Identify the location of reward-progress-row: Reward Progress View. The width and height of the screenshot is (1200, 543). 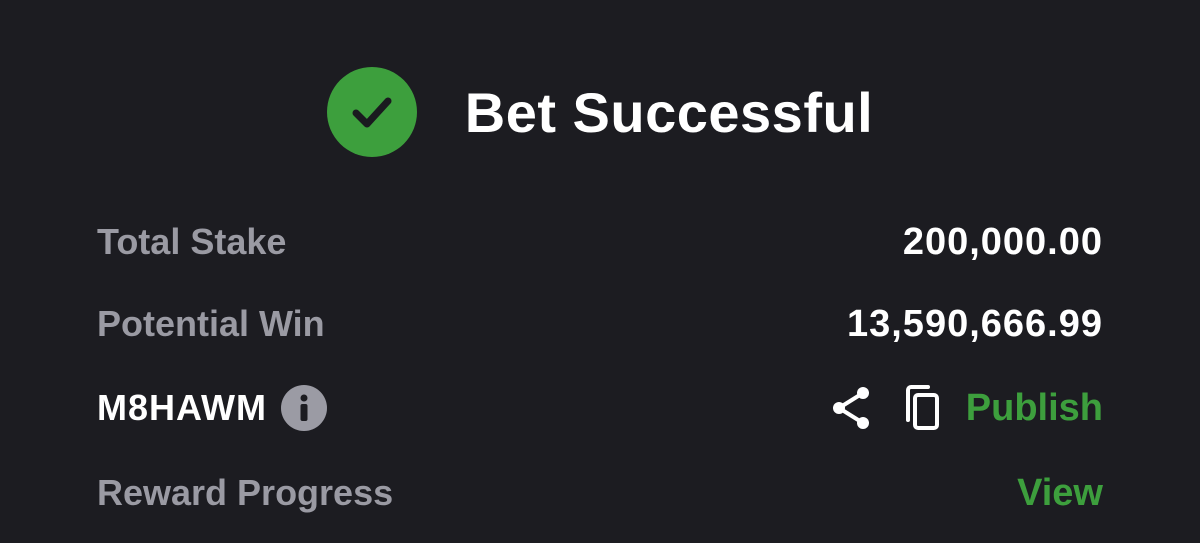
(600, 493).